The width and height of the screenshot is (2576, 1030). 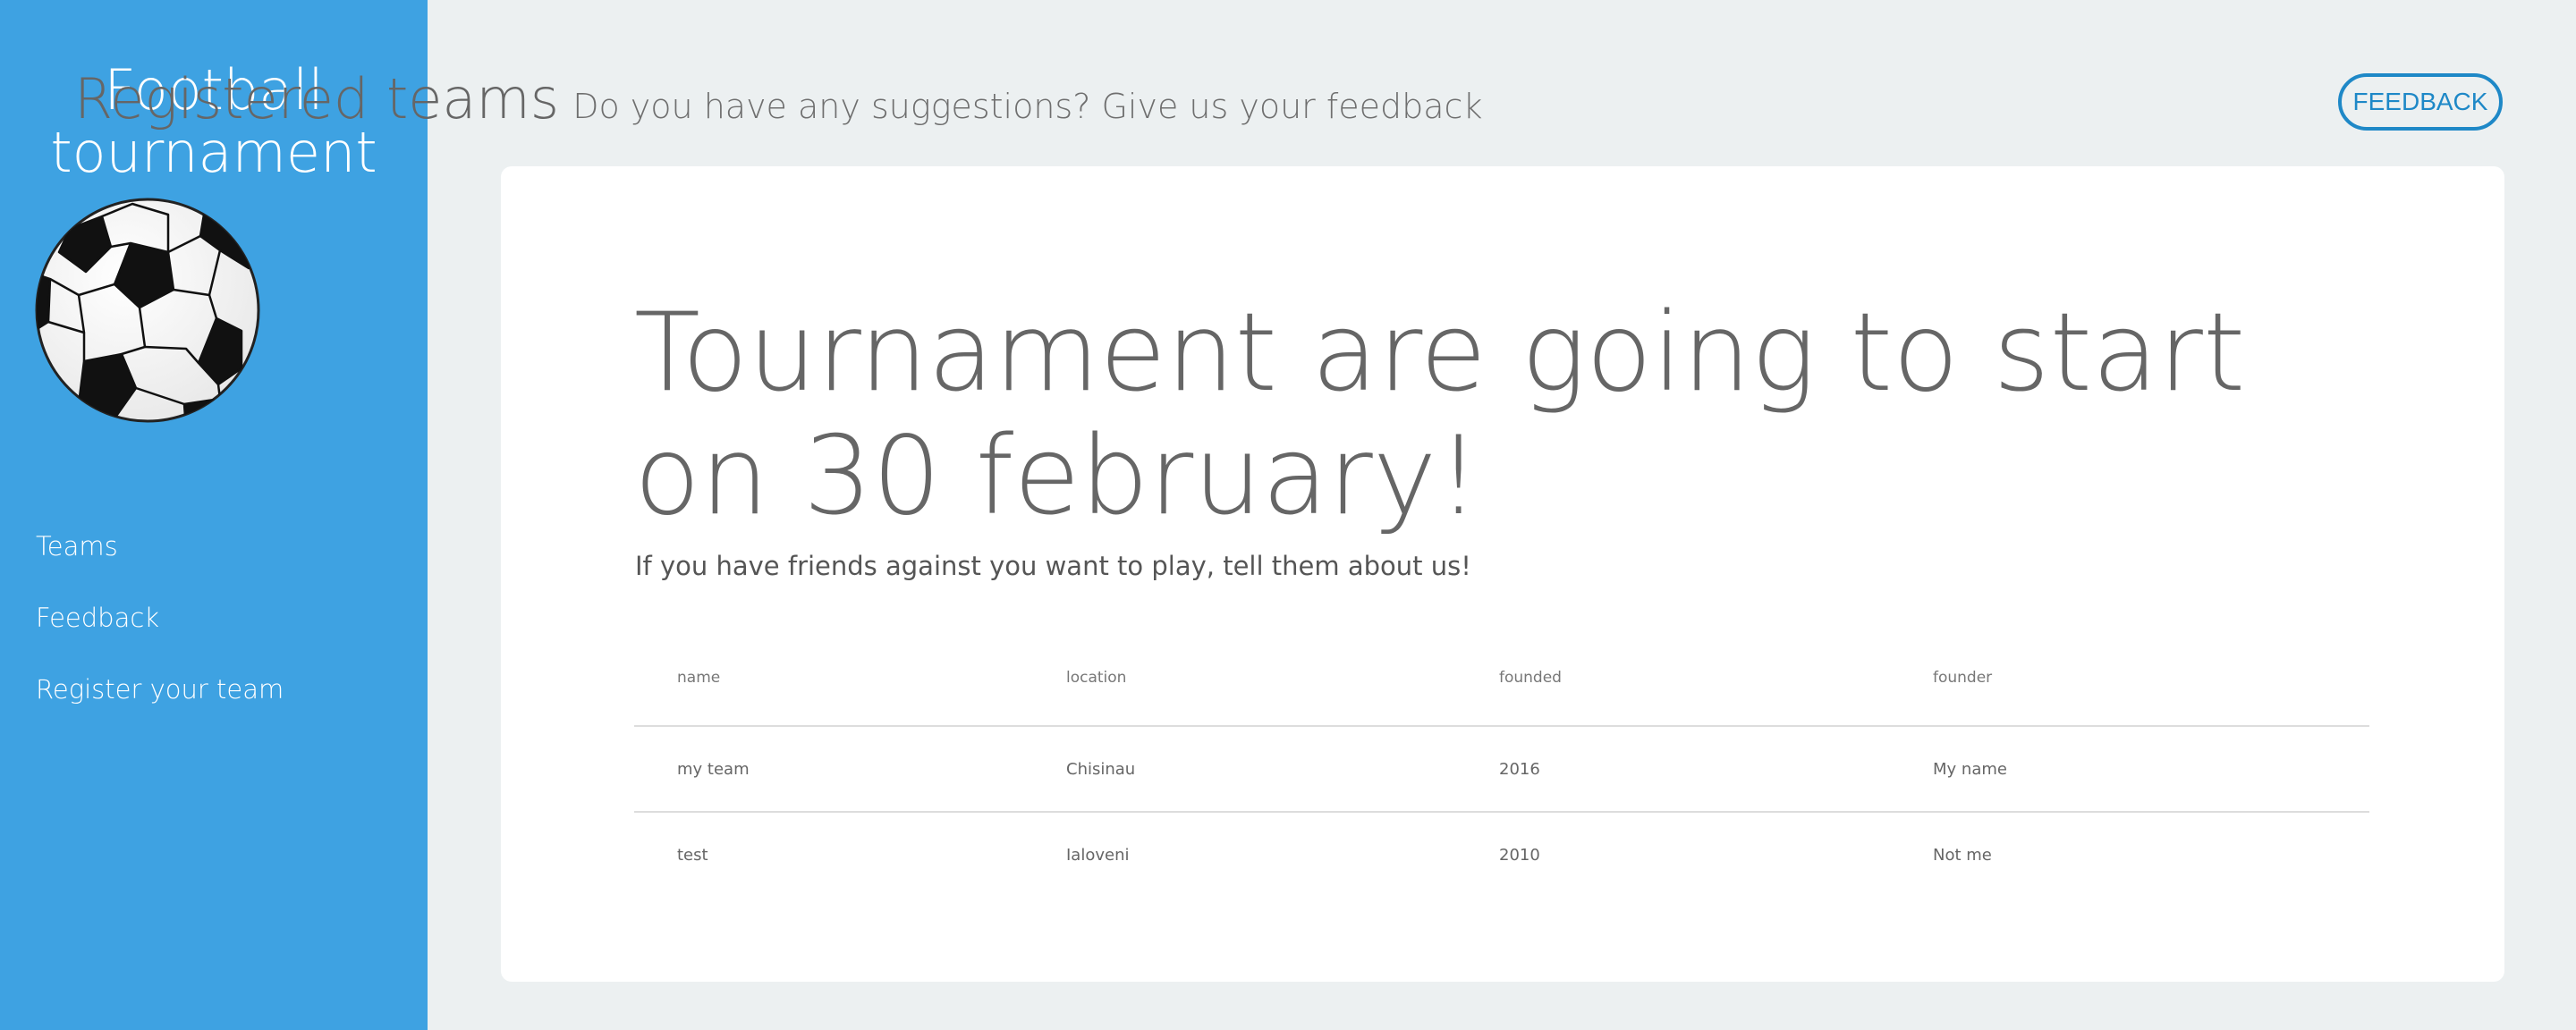 I want to click on cell-location: Chisinau, so click(x=1101, y=769).